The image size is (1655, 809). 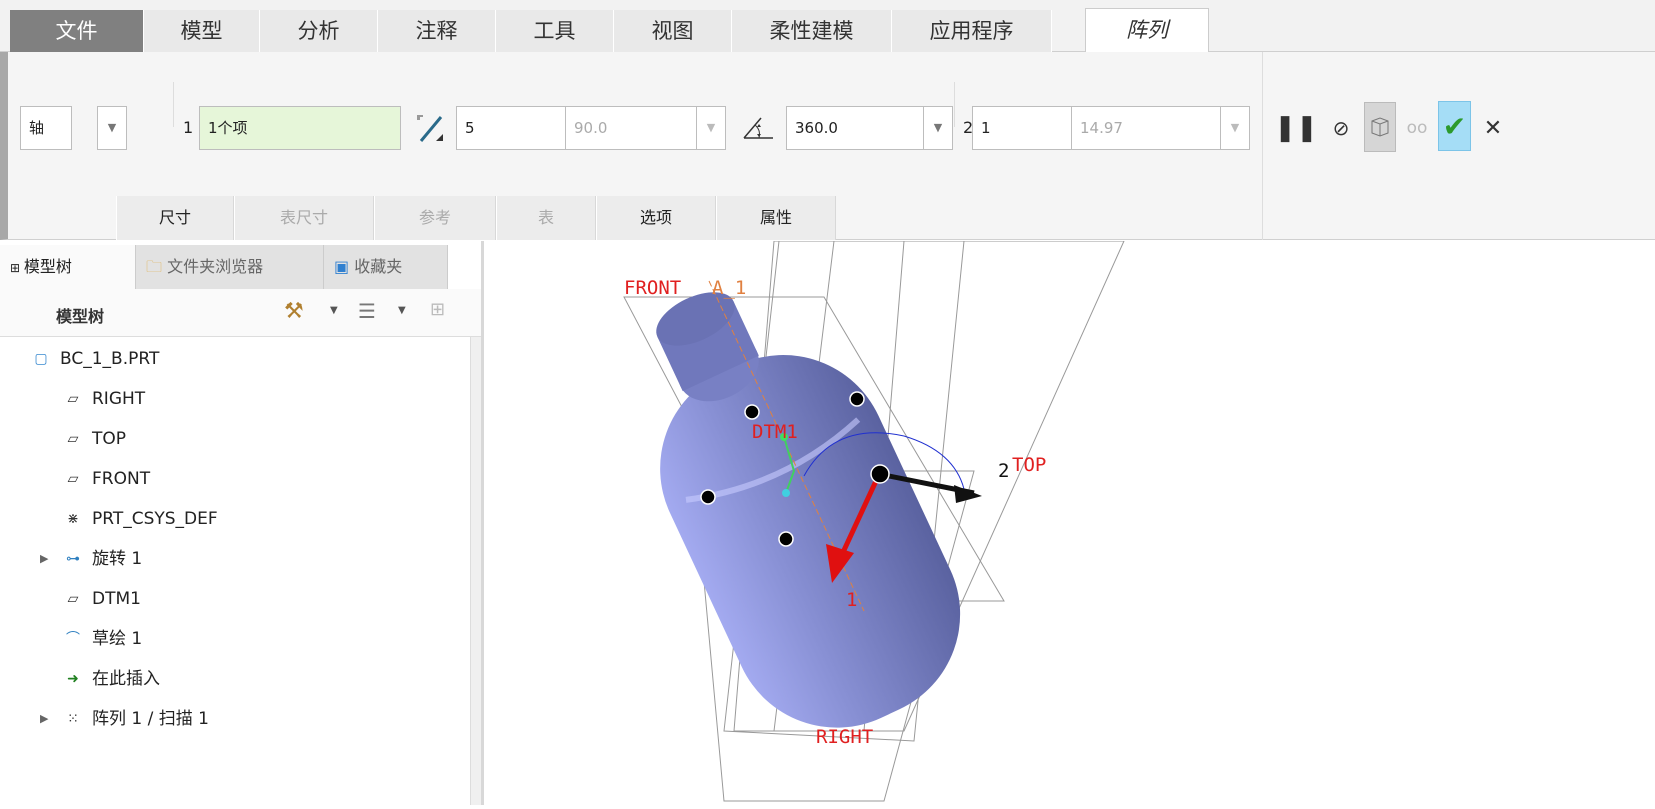 What do you see at coordinates (235, 359) in the screenshot?
I see `tree-item: ▢ BC_1_B.PRT` at bounding box center [235, 359].